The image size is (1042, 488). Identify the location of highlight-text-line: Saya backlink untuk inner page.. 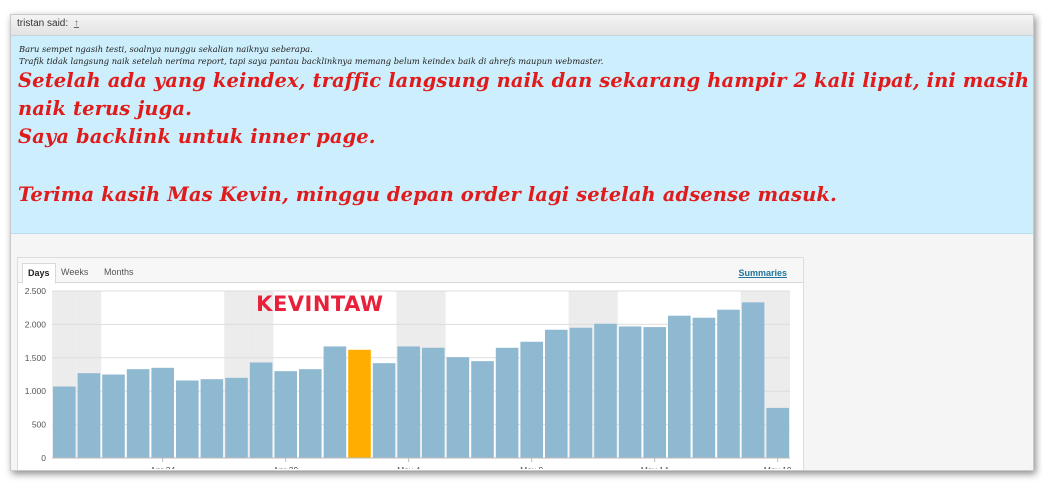
(197, 136).